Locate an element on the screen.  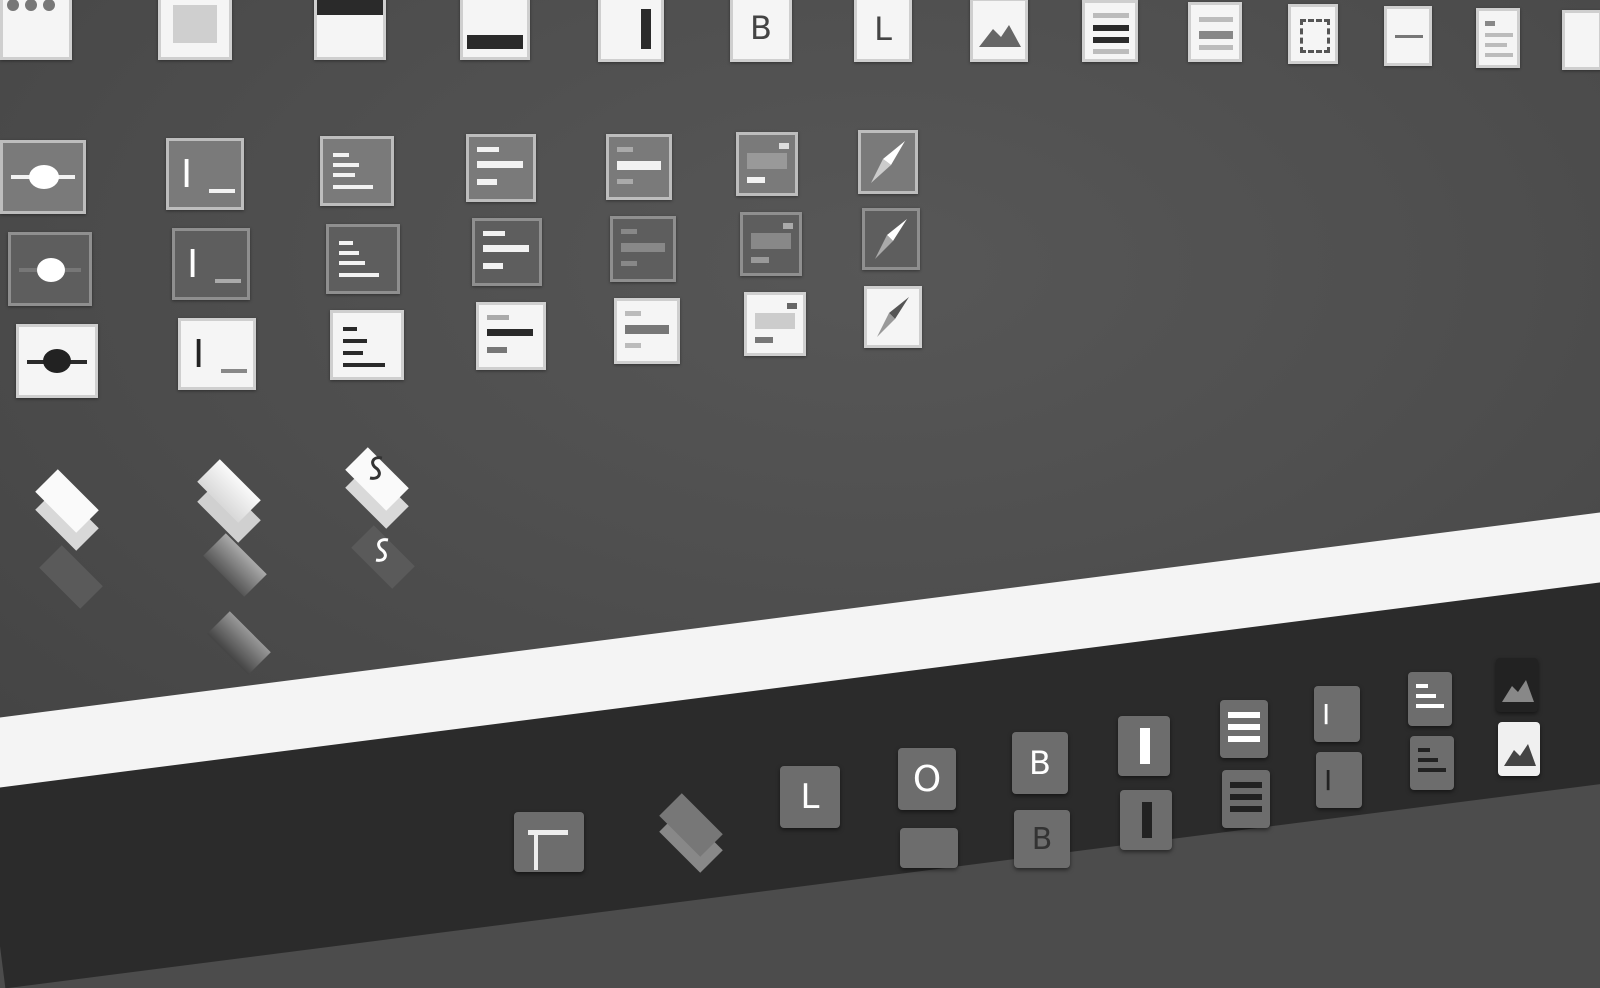
panel-light-icon is located at coordinates (647, 331).